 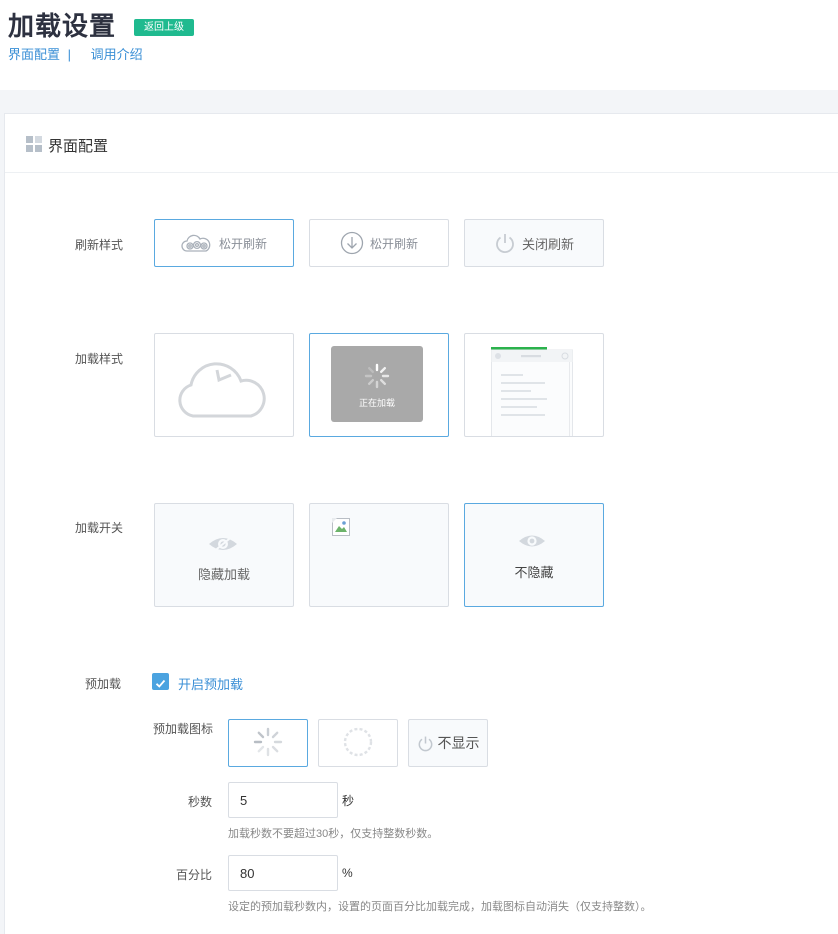 What do you see at coordinates (223, 387) in the screenshot?
I see `cloud-clock-icon` at bounding box center [223, 387].